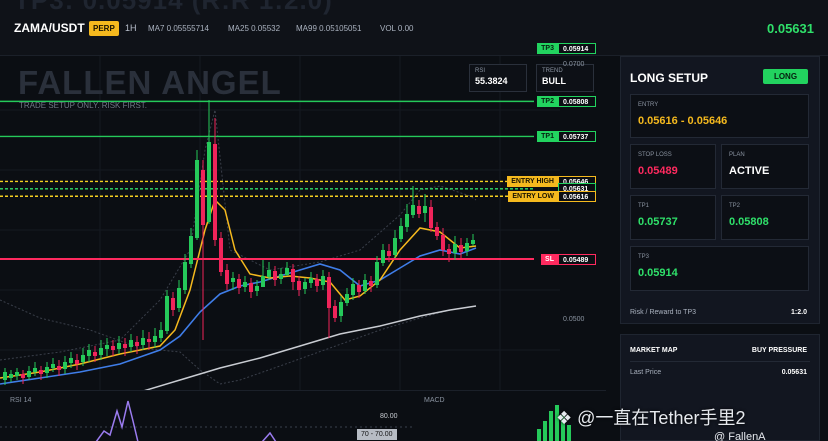 This screenshot has width=828, height=441. Describe the element at coordinates (173, 7) in the screenshot. I see `ghost-title: TP3: 0.05914 (R:R 1:2.0)` at that location.